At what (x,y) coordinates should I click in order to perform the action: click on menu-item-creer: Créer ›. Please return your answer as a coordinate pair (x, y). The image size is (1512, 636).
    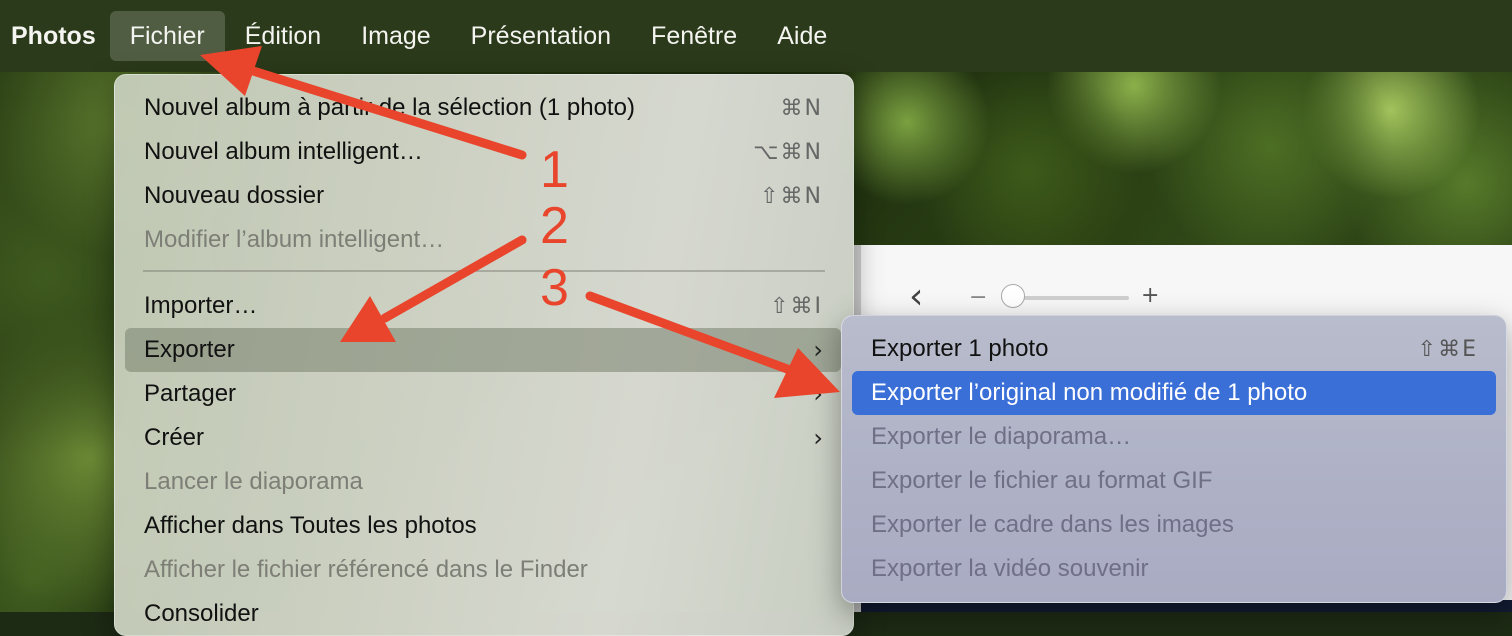
    Looking at the image, I should click on (483, 438).